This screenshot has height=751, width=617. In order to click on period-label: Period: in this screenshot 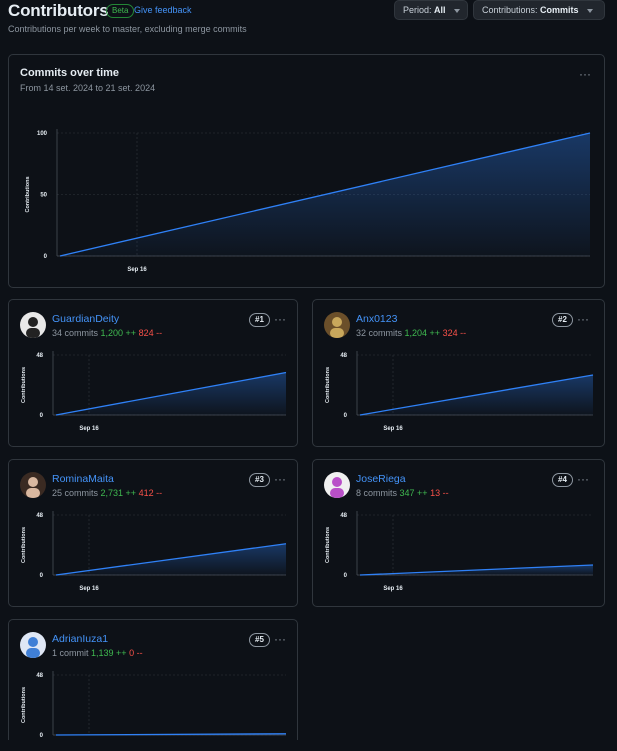, I will do `click(417, 10)`.